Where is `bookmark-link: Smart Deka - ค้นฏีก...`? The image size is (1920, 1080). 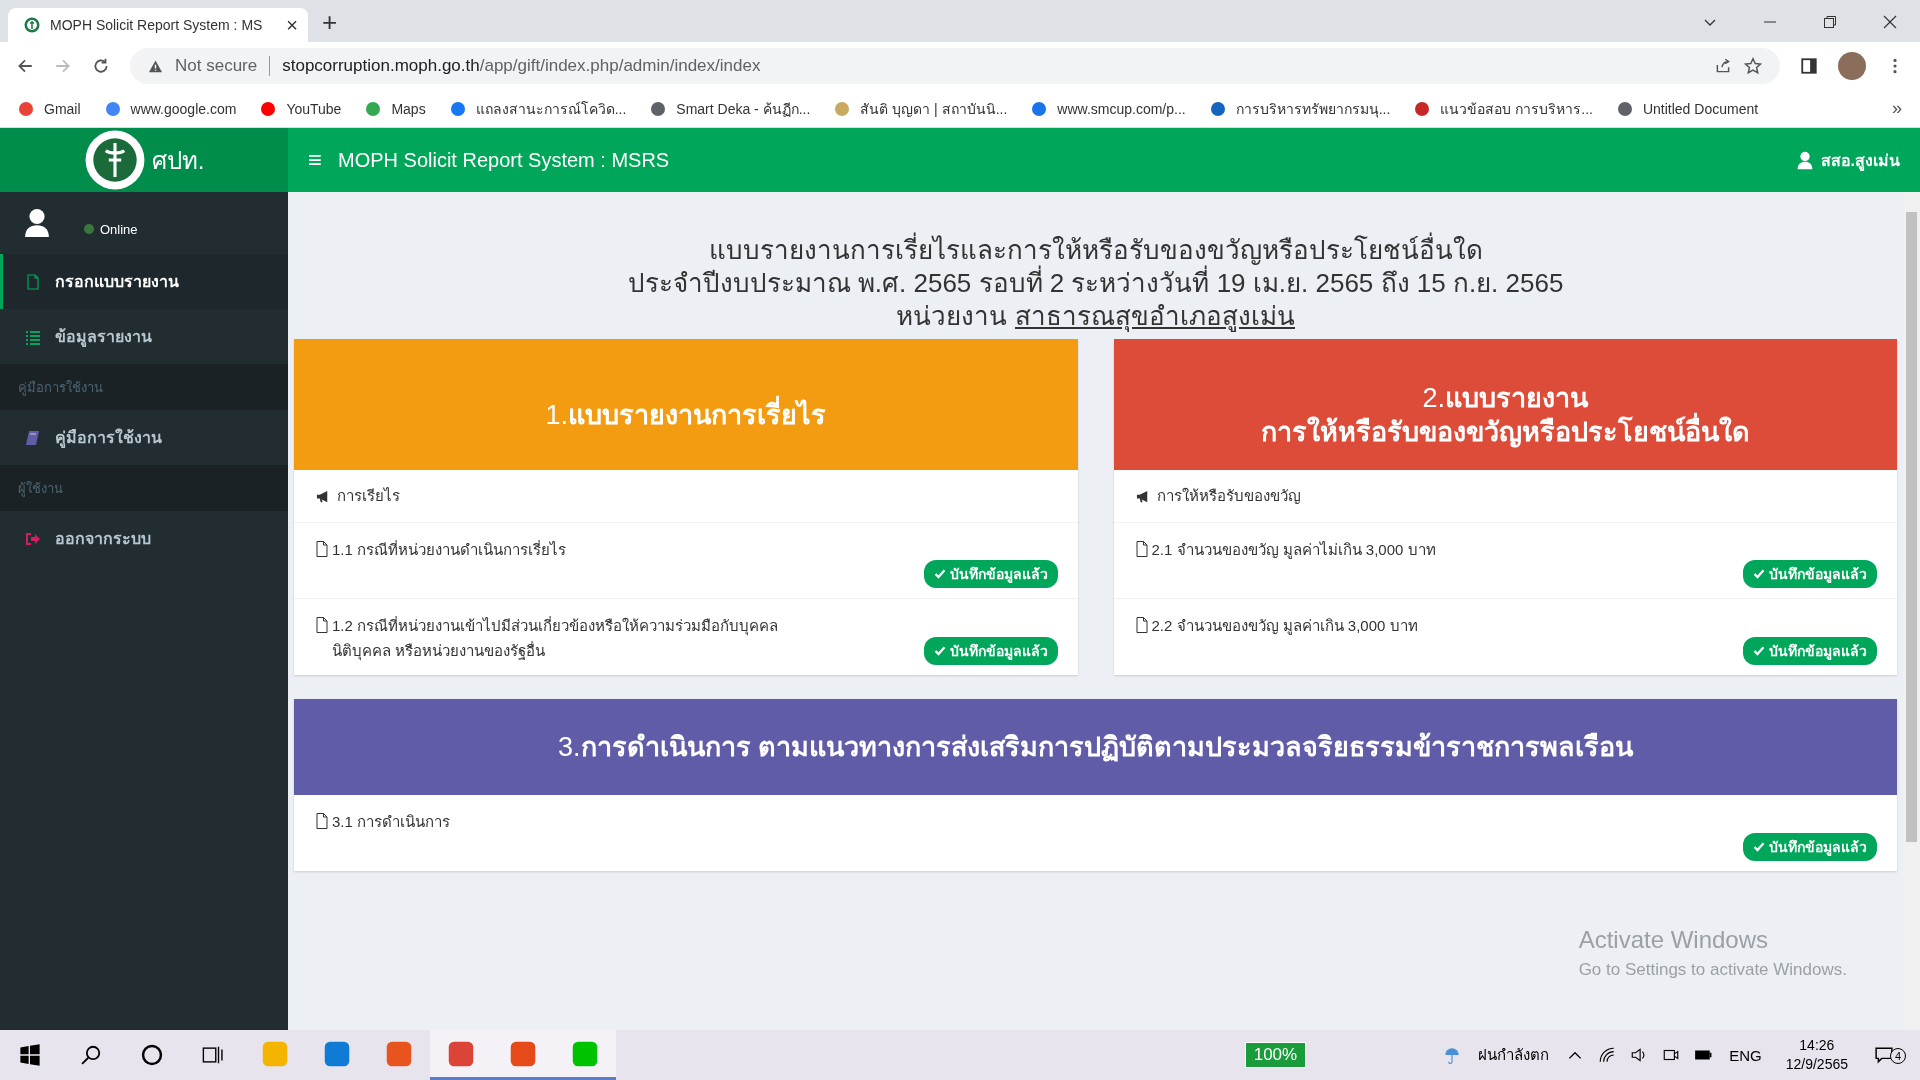
bookmark-link: Smart Deka - ค้นฏีก... is located at coordinates (730, 108).